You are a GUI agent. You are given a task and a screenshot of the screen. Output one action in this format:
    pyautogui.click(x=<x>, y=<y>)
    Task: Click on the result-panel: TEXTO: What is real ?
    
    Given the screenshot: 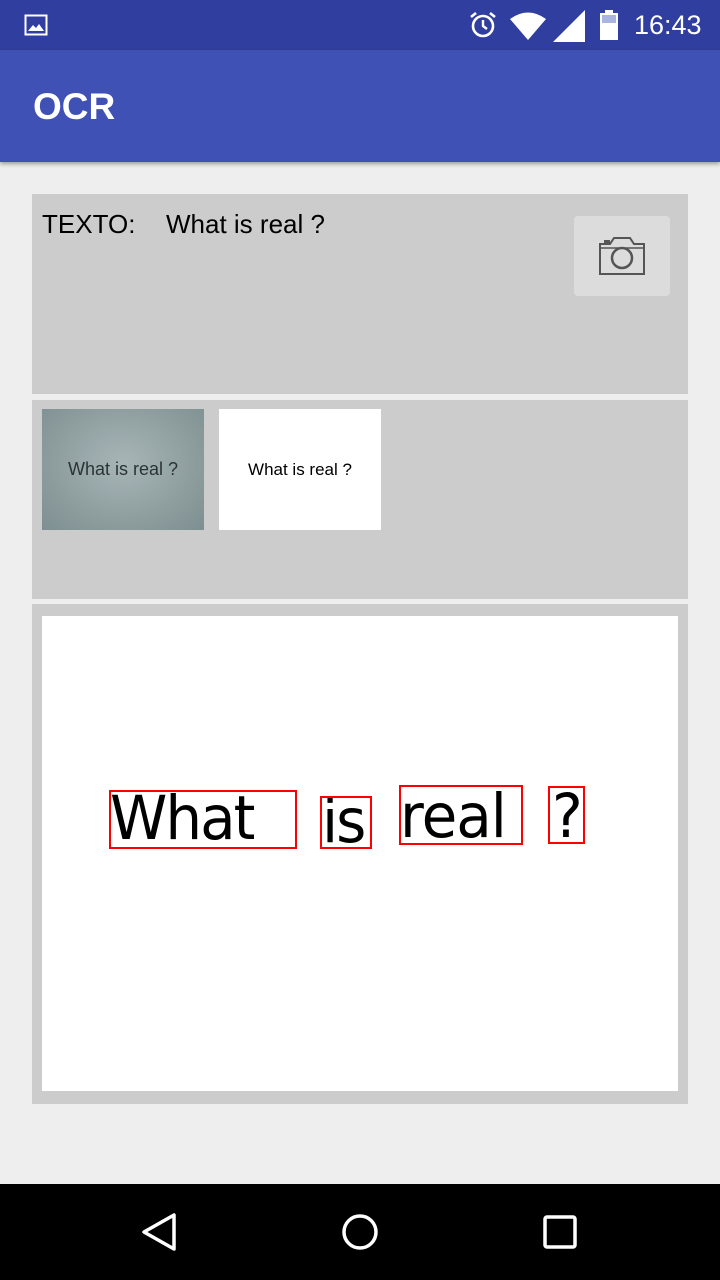 What is the action you would take?
    pyautogui.click(x=360, y=294)
    